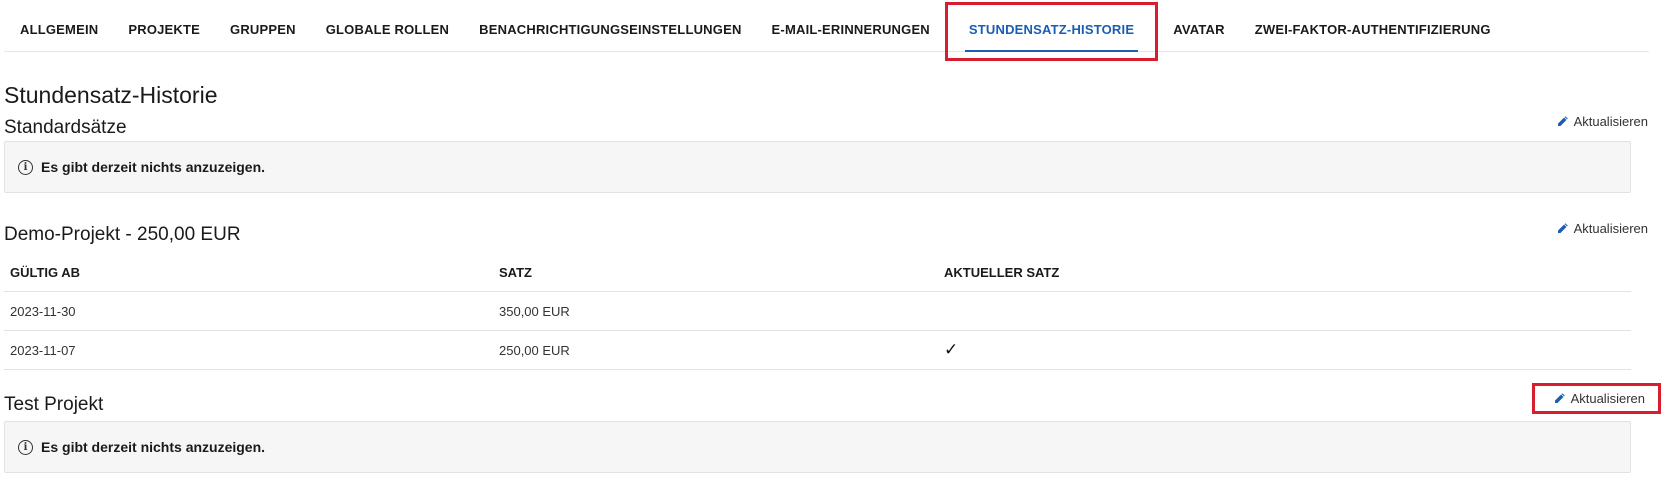  I want to click on section-title-test: Test Projekt, so click(54, 404).